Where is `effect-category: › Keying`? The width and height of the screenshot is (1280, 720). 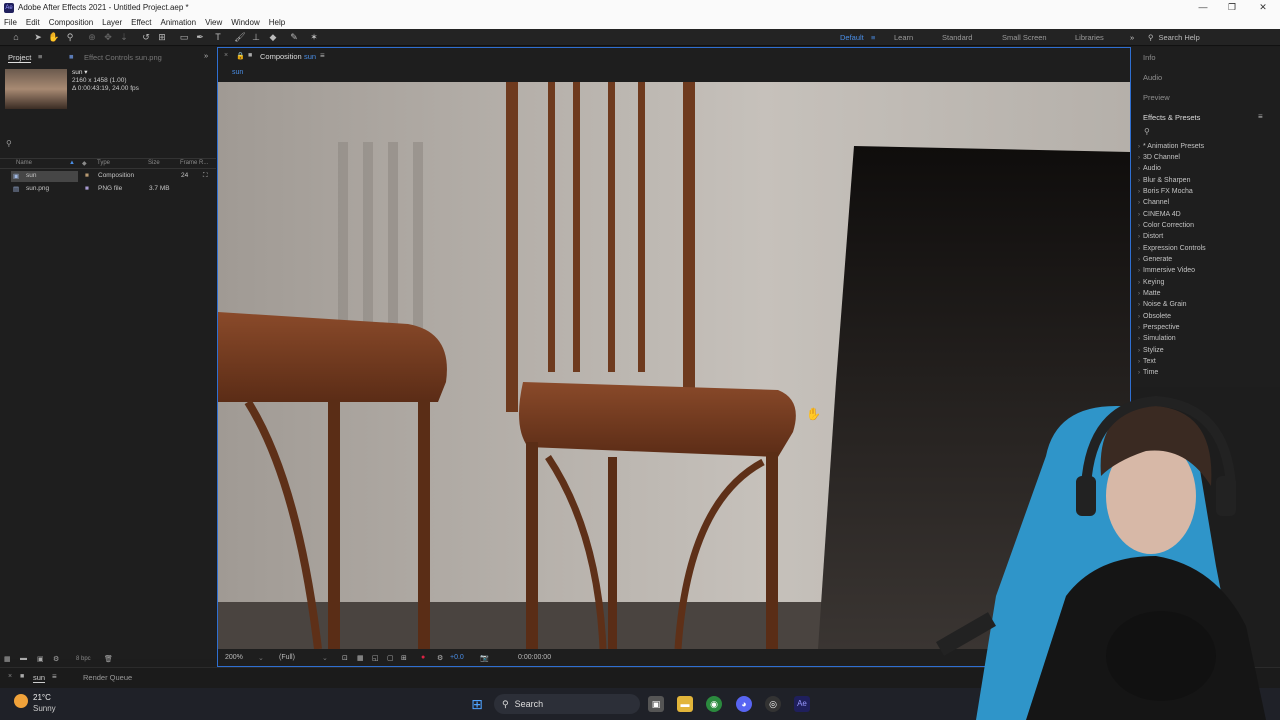 effect-category: › Keying is located at coordinates (1151, 282).